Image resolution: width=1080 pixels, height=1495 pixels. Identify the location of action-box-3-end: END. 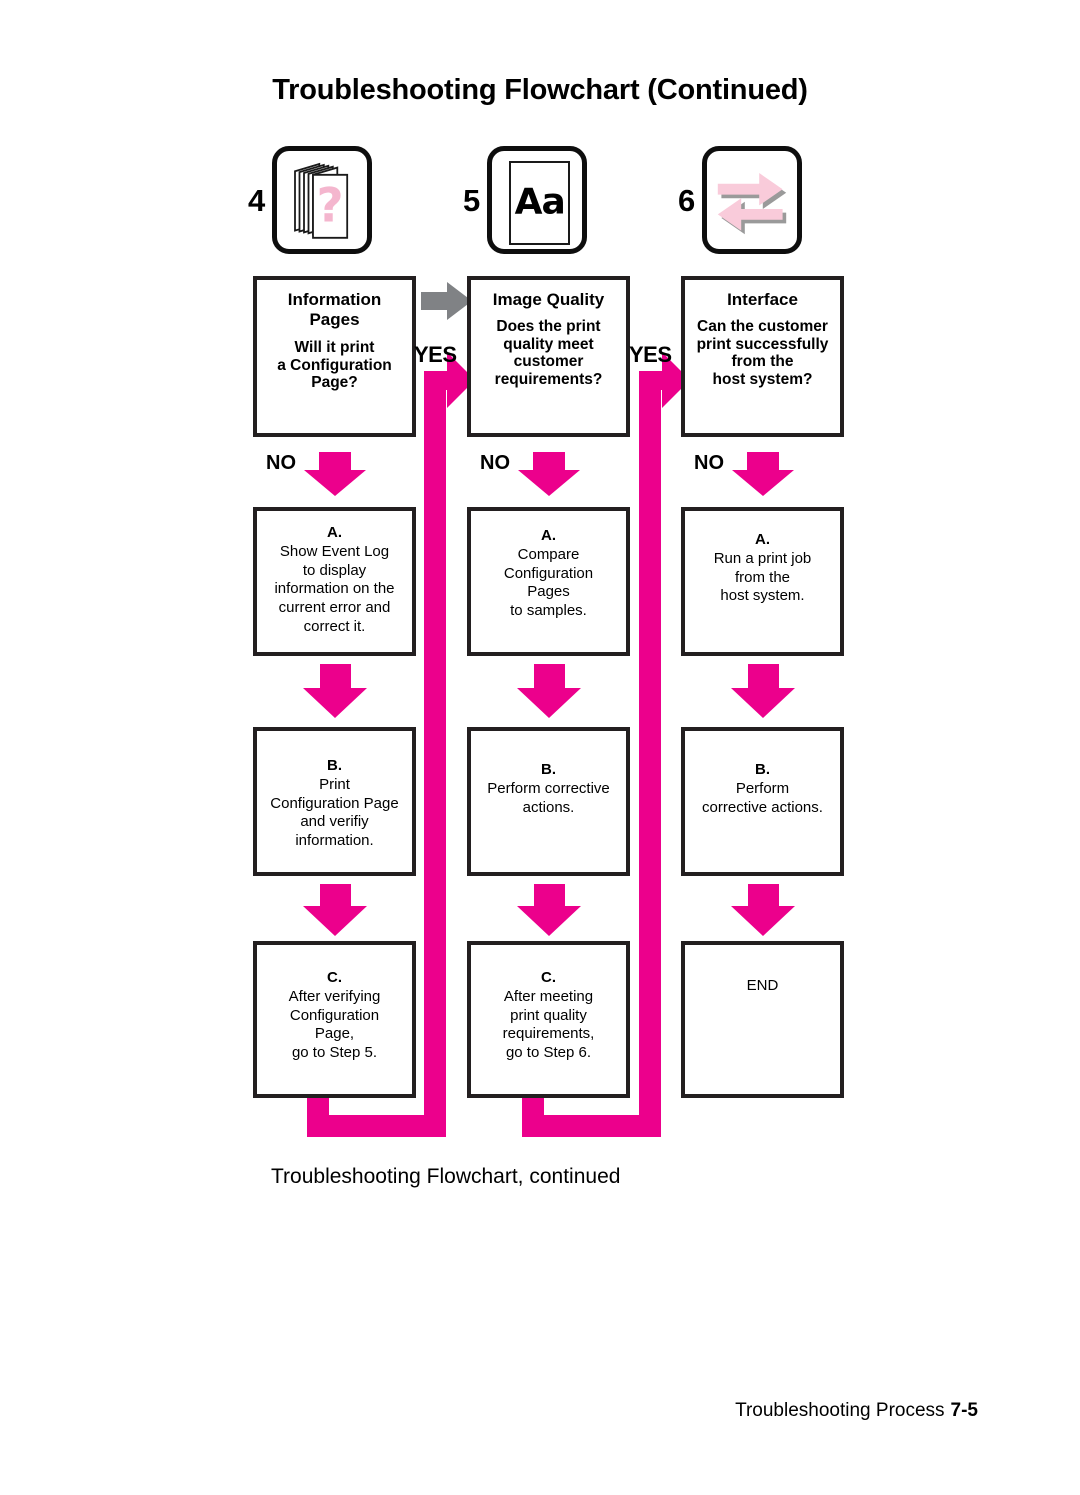
(762, 1019).